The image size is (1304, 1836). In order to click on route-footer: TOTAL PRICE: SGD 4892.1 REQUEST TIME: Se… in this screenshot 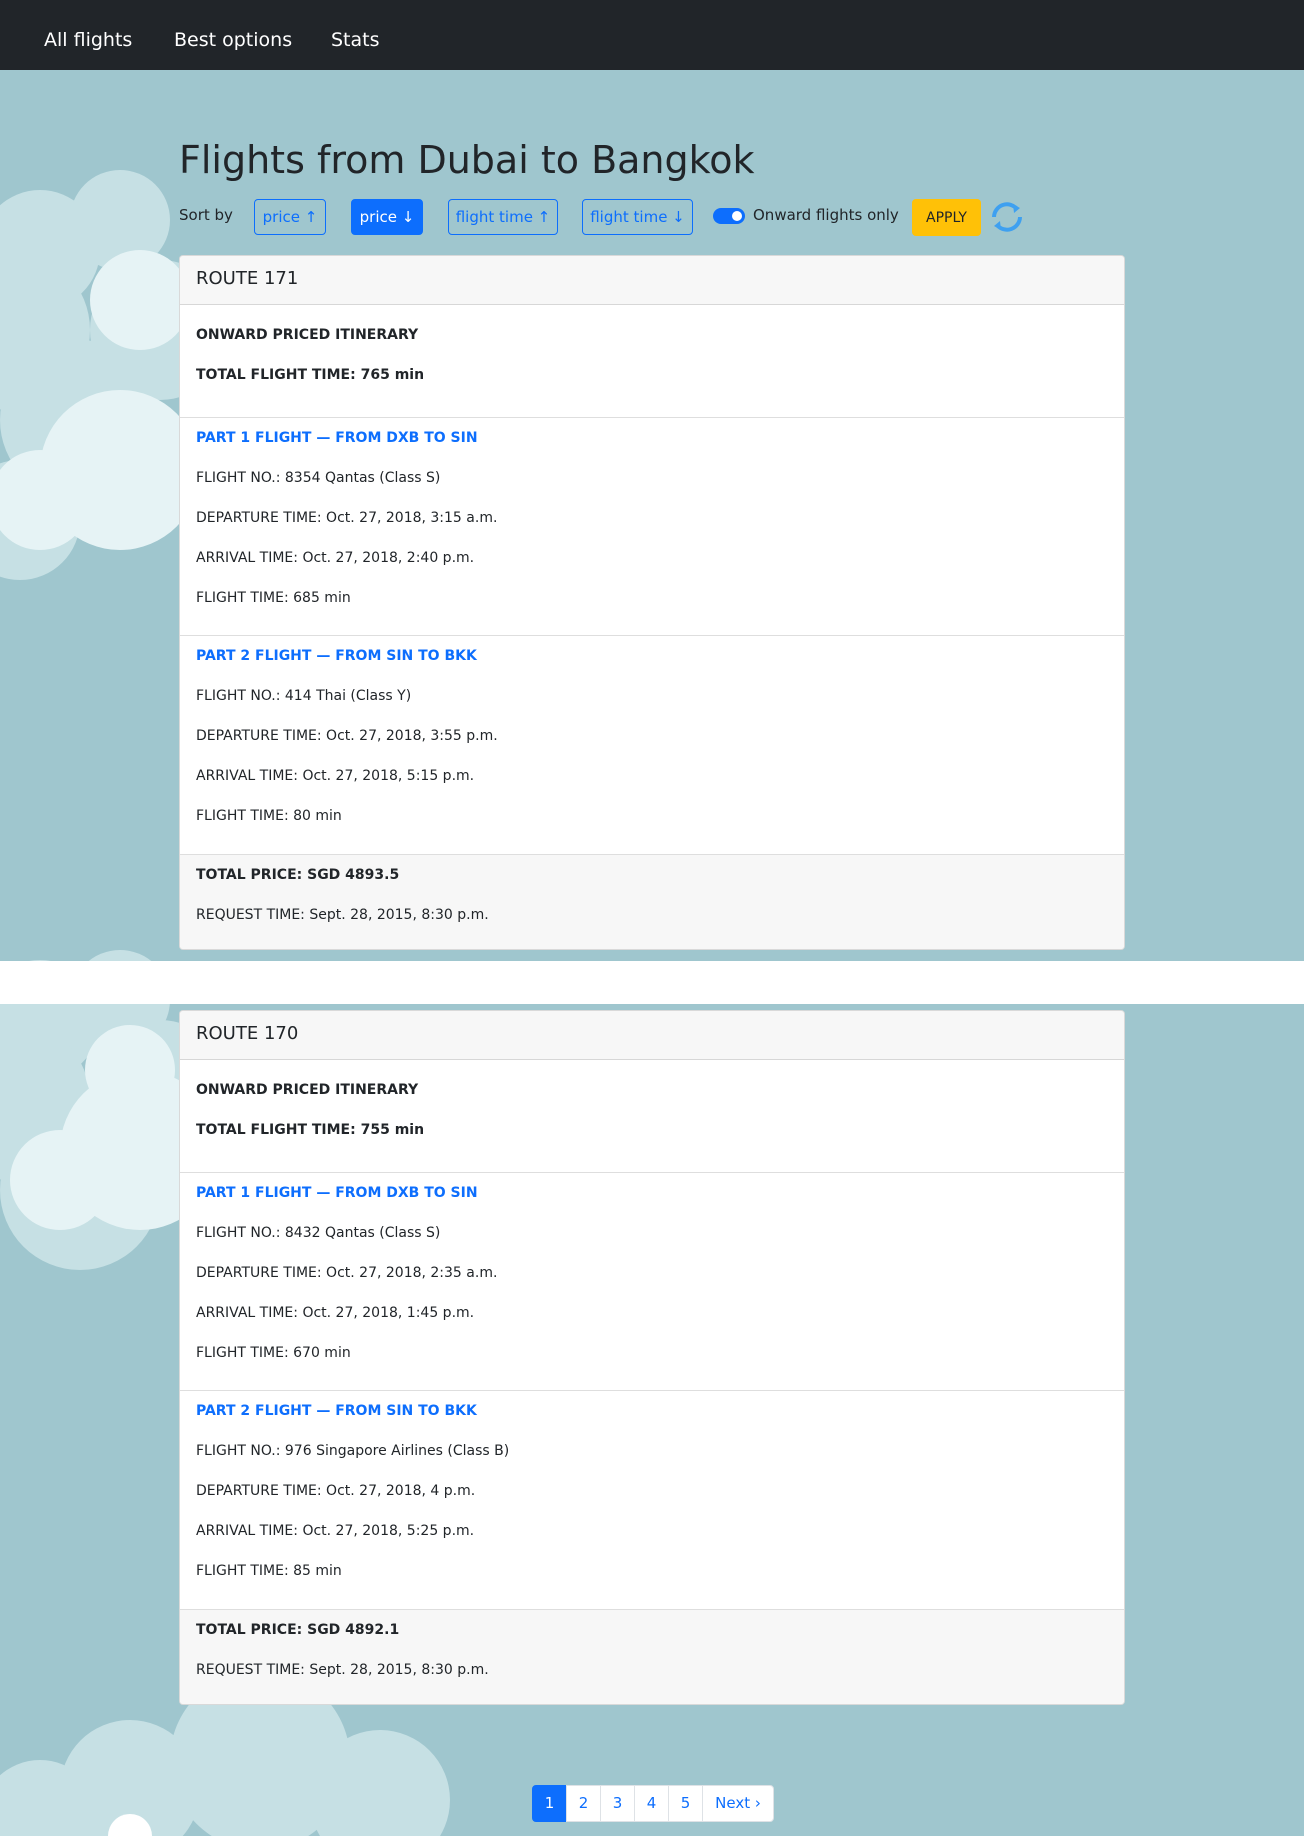, I will do `click(652, 1657)`.